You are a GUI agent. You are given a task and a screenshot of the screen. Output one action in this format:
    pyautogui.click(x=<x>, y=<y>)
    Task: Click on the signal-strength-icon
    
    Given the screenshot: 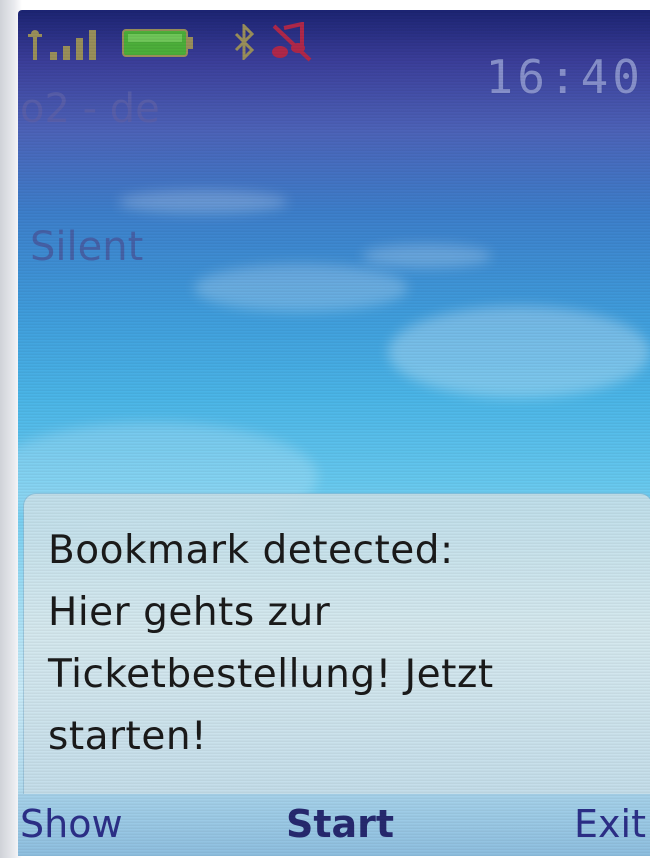 What is the action you would take?
    pyautogui.click(x=62, y=45)
    